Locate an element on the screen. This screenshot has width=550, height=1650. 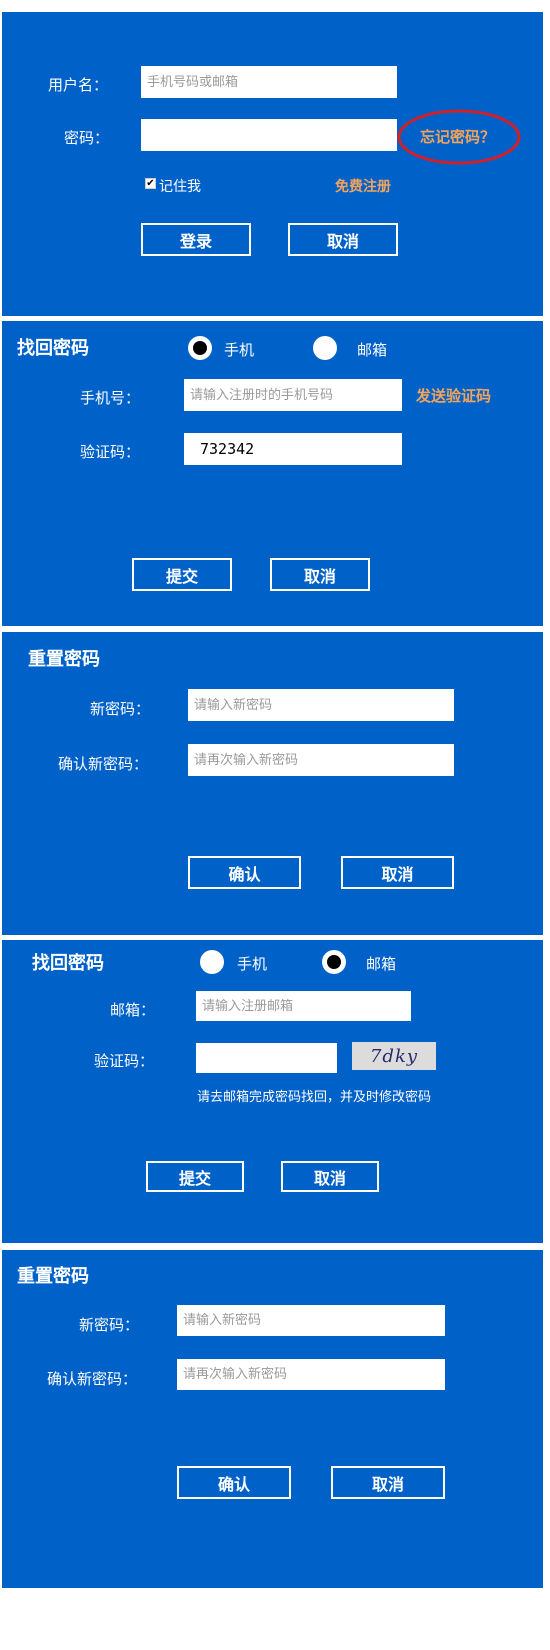
username-input is located at coordinates (269, 82).